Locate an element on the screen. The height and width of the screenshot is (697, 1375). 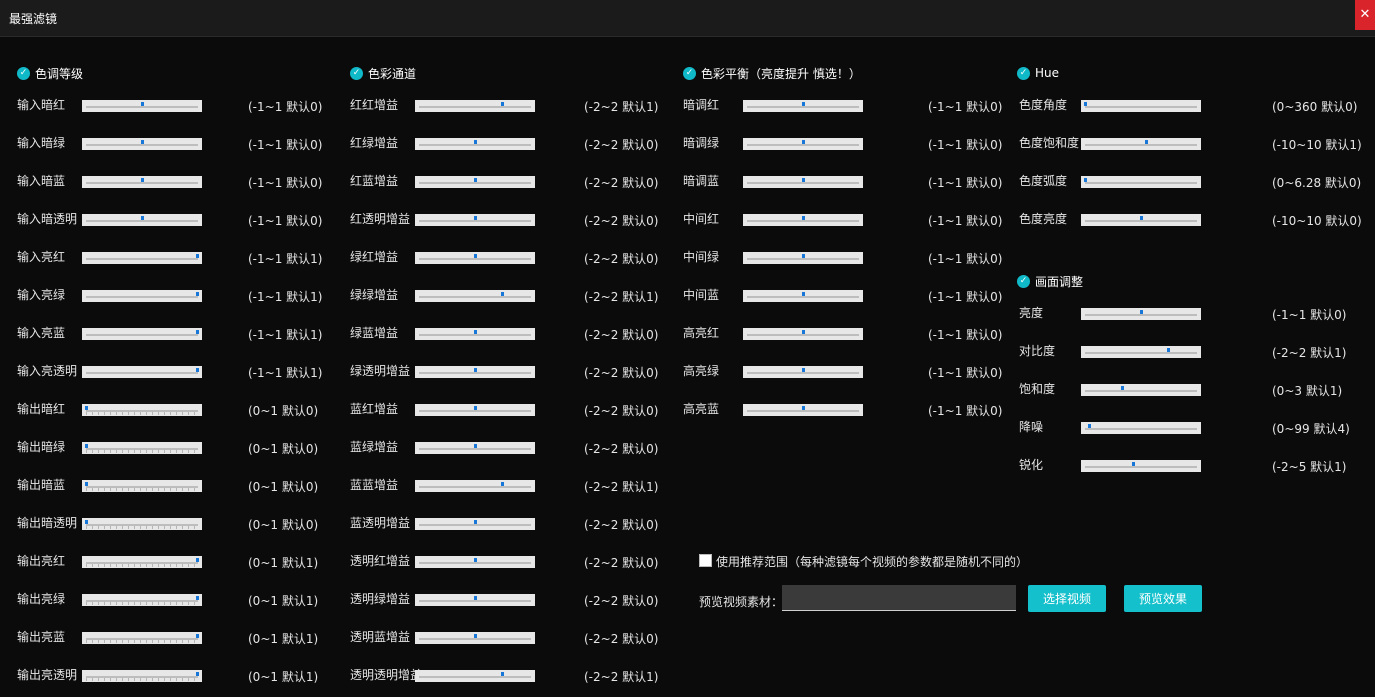
recommend-range-checkbox is located at coordinates (705, 560).